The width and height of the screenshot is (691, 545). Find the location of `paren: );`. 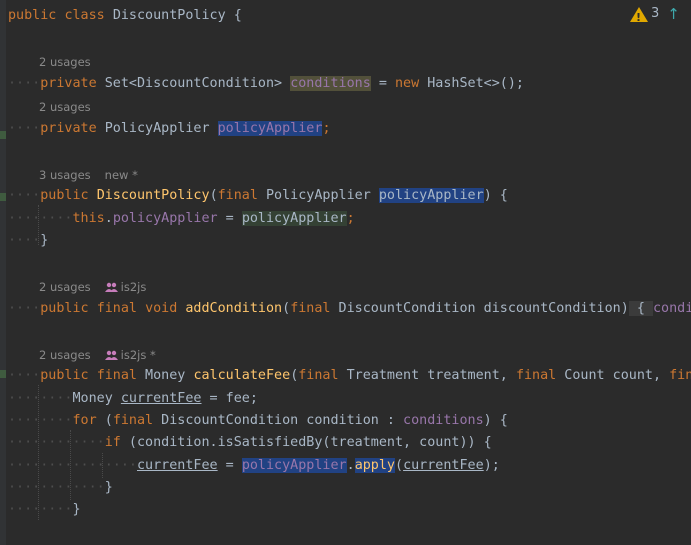

paren: ); is located at coordinates (491, 465).